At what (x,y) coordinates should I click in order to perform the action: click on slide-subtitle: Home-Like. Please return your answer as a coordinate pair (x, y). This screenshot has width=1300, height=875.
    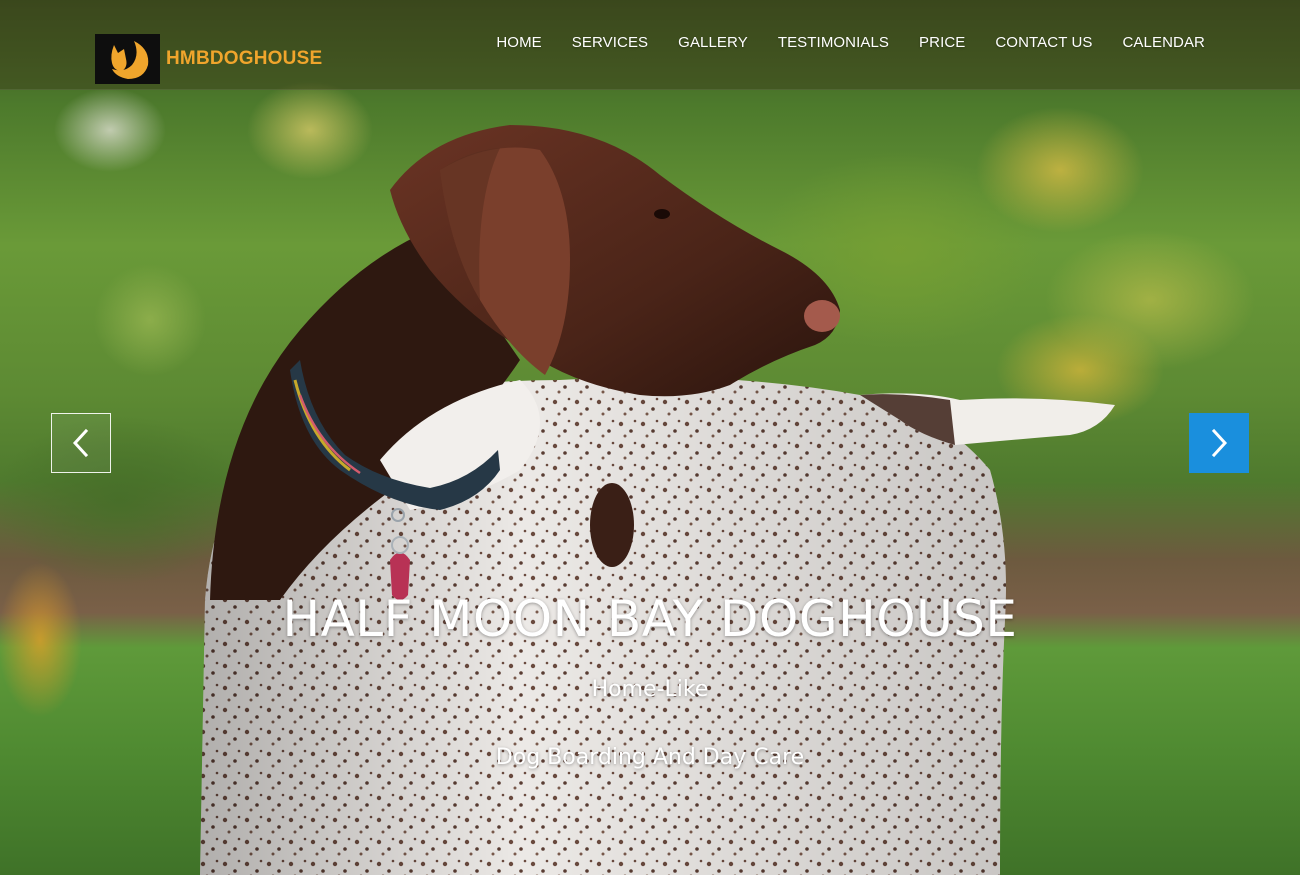
    Looking at the image, I should click on (650, 689).